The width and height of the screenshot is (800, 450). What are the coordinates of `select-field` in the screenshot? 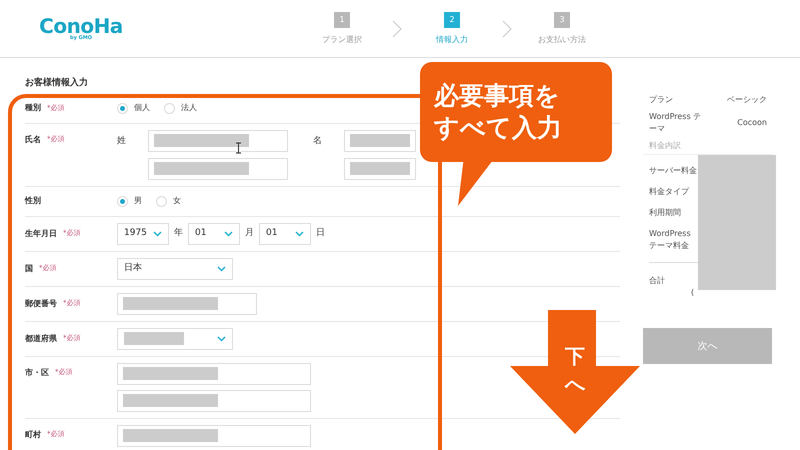 It's located at (175, 339).